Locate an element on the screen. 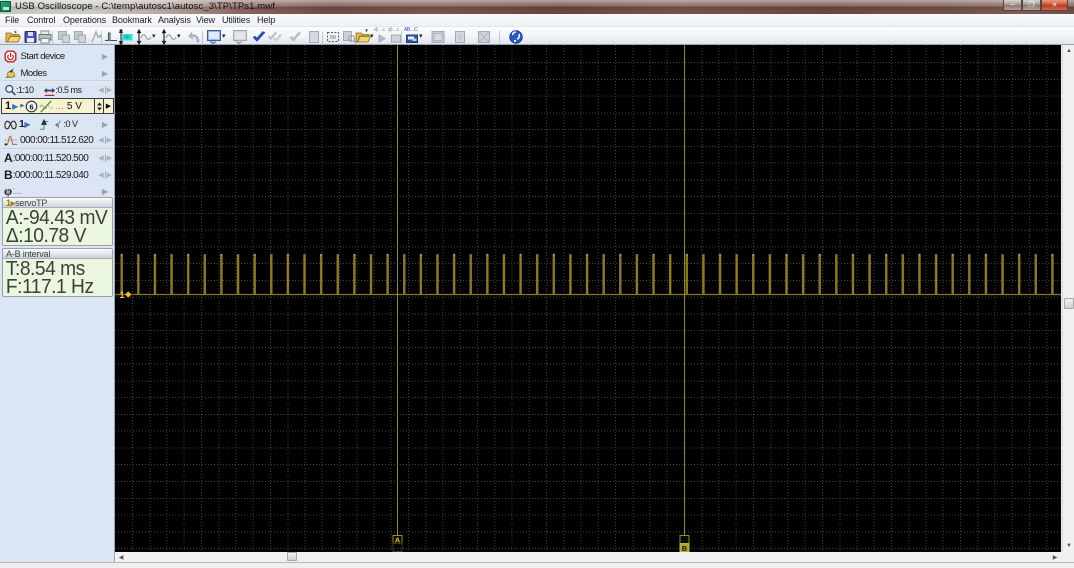  svg-text: A is located at coordinates (398, 540).